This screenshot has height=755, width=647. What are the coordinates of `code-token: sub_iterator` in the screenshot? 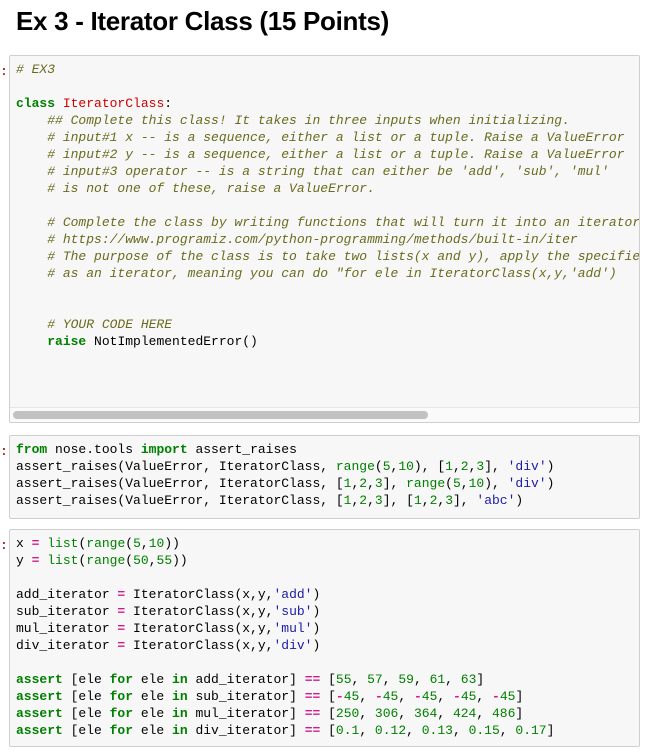 It's located at (67, 611).